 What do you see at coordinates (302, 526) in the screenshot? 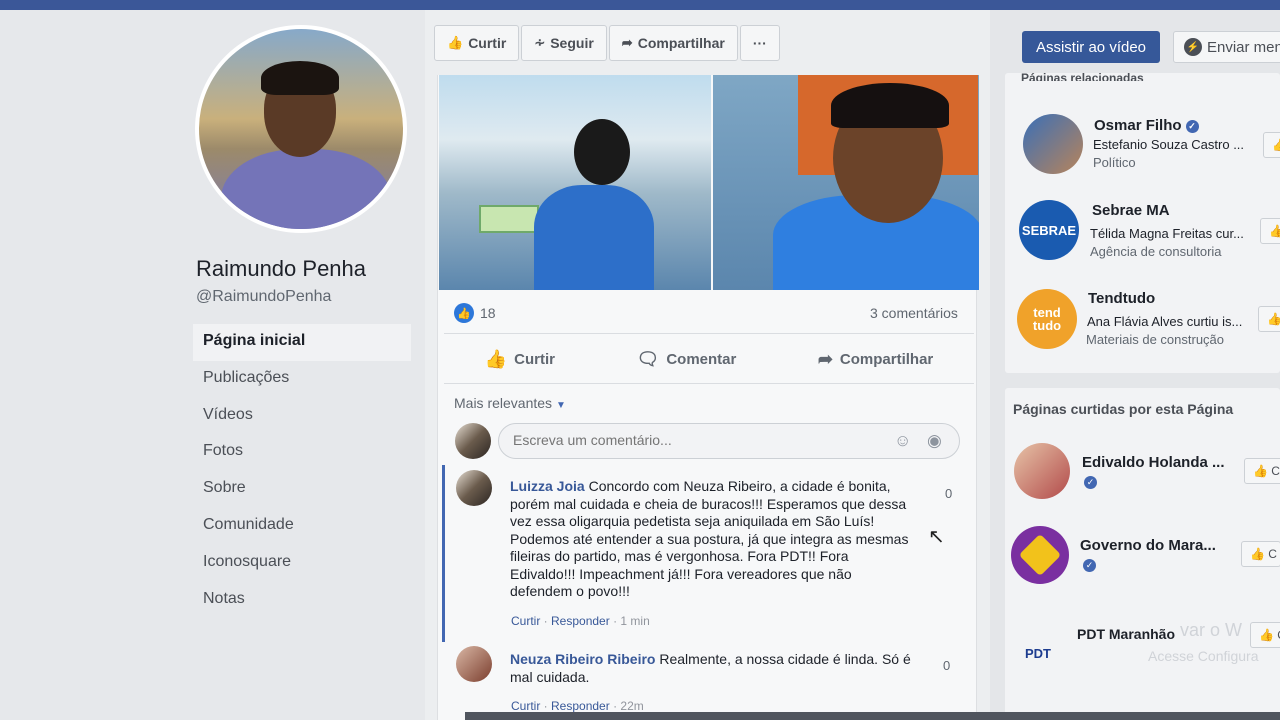
I see `nav-item-community: Comunidade` at bounding box center [302, 526].